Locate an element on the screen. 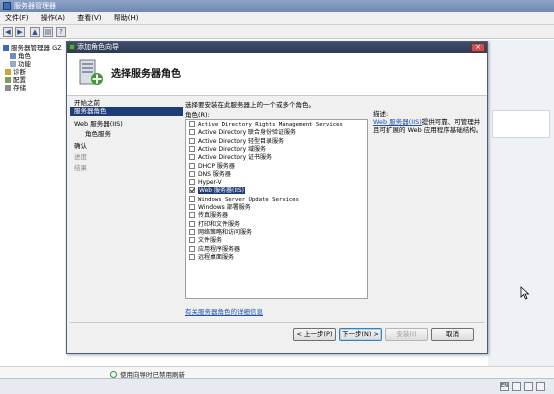 The height and width of the screenshot is (394, 554). role-ad-cs: Active Directory 证书服务 is located at coordinates (230, 158).